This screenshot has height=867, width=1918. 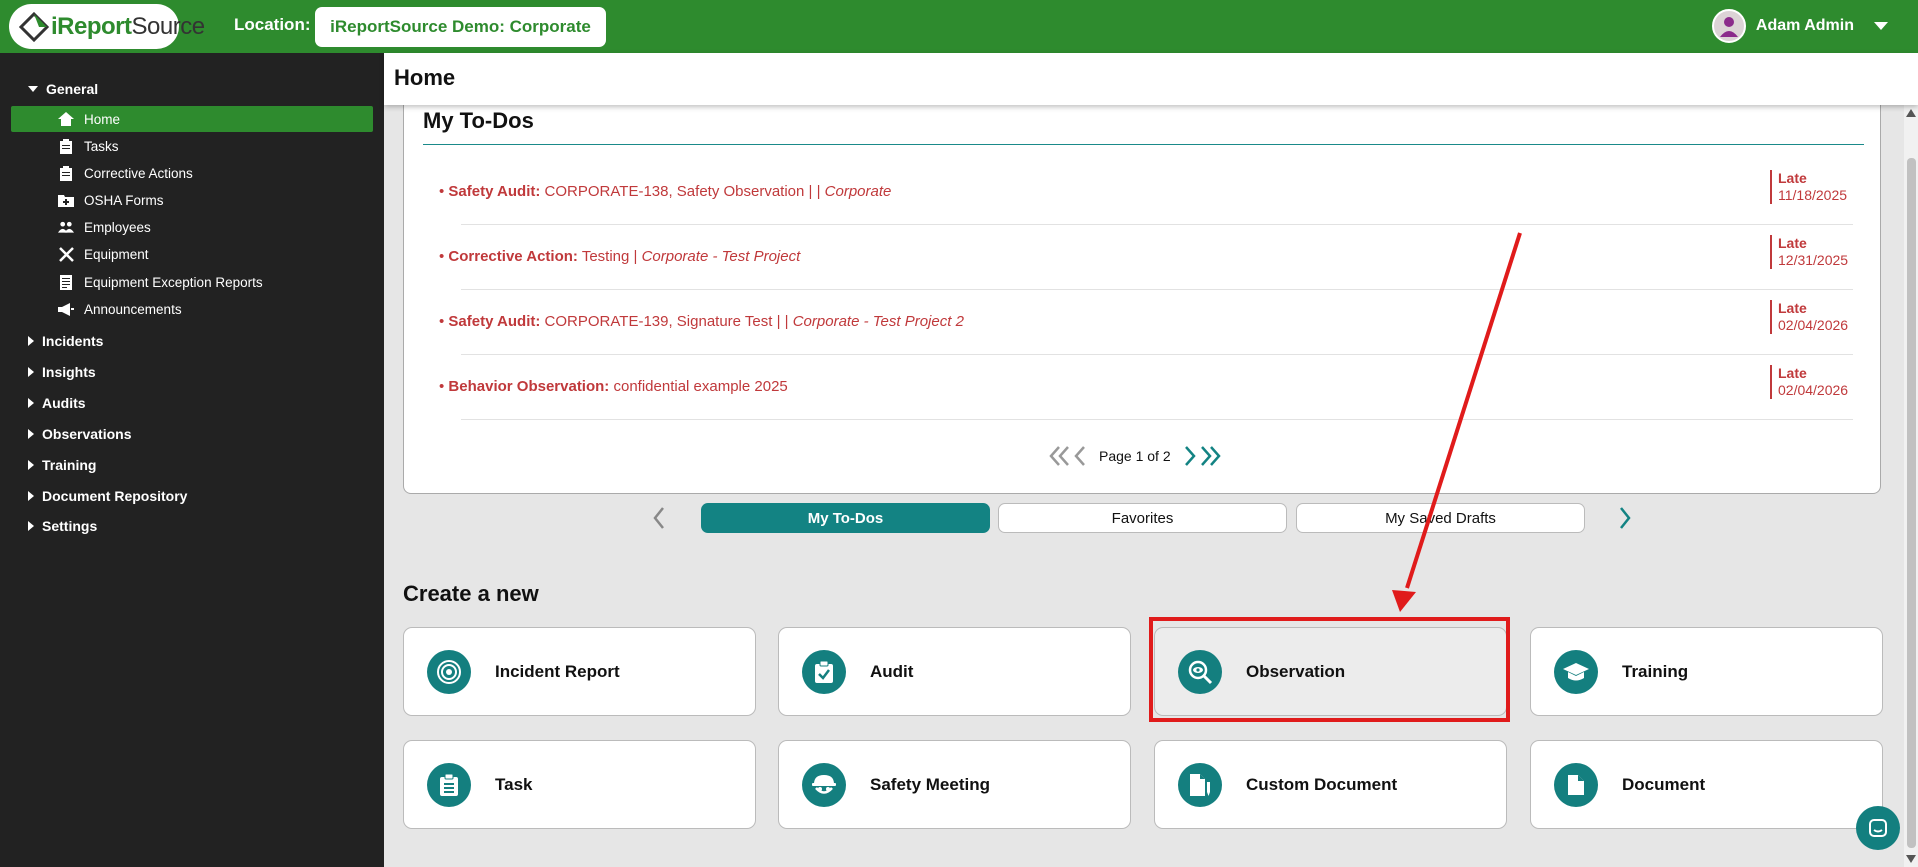 What do you see at coordinates (1210, 456) in the screenshot?
I see `last-page-icon` at bounding box center [1210, 456].